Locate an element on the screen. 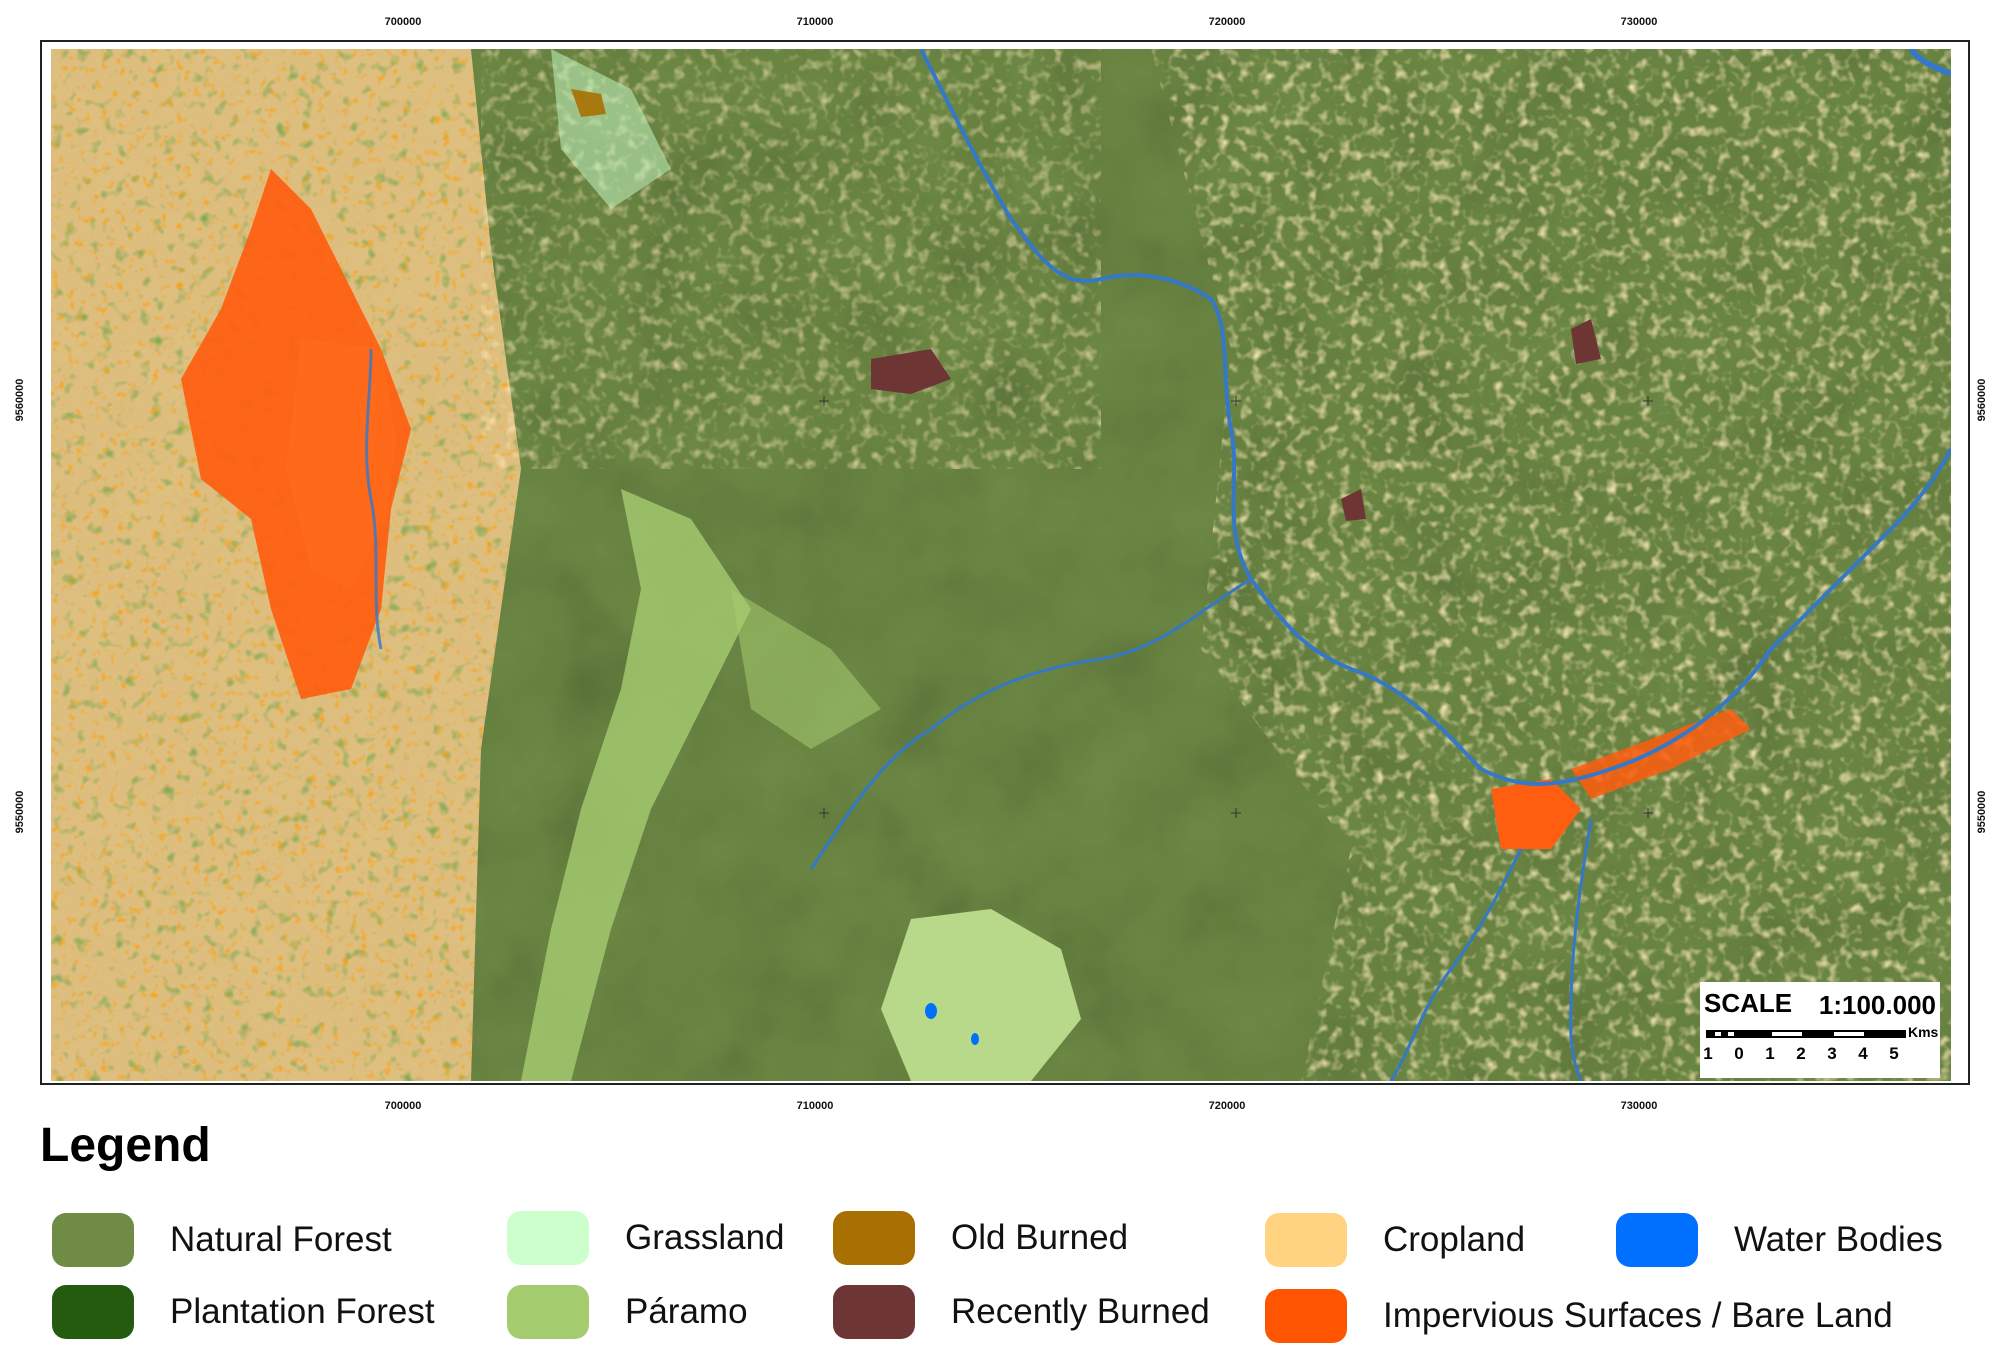 This screenshot has width=2000, height=1361. legend-label: Plantation Forest is located at coordinates (302, 1311).